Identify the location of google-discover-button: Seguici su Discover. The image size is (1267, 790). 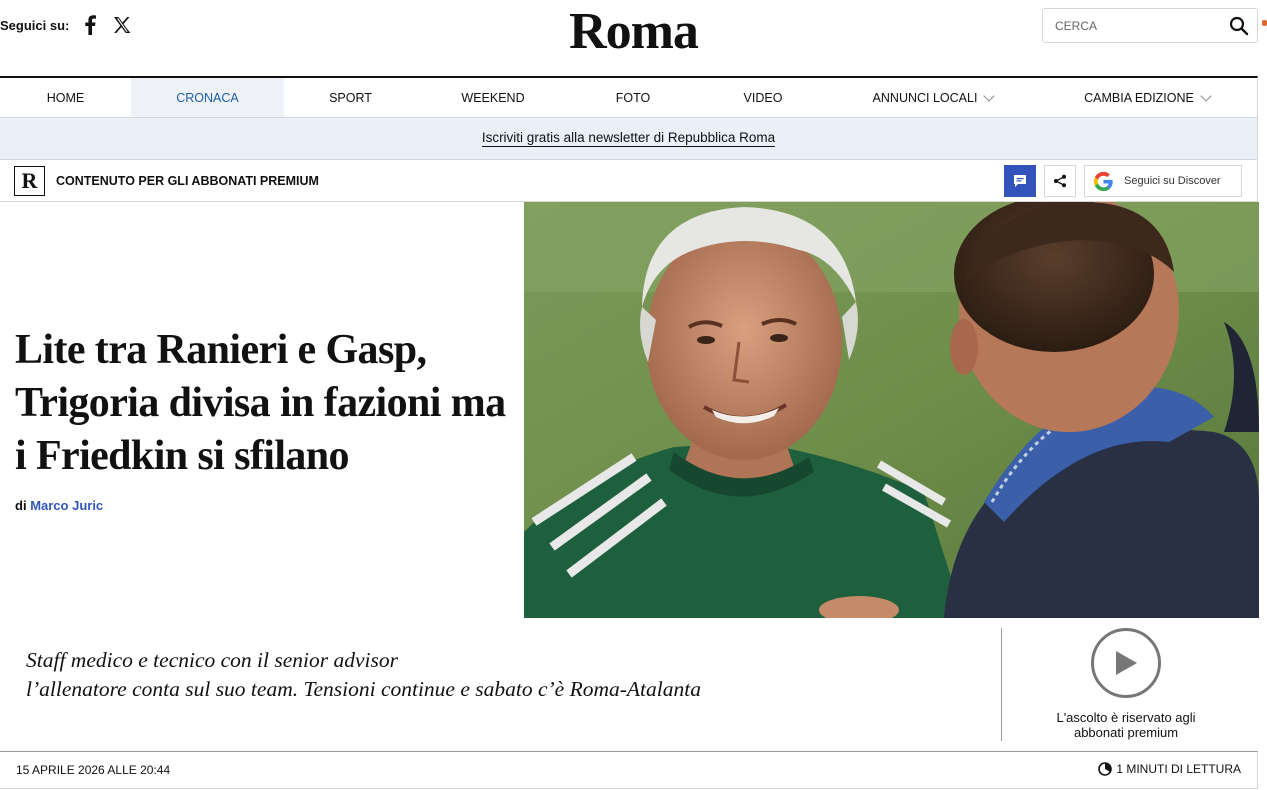
(1163, 181).